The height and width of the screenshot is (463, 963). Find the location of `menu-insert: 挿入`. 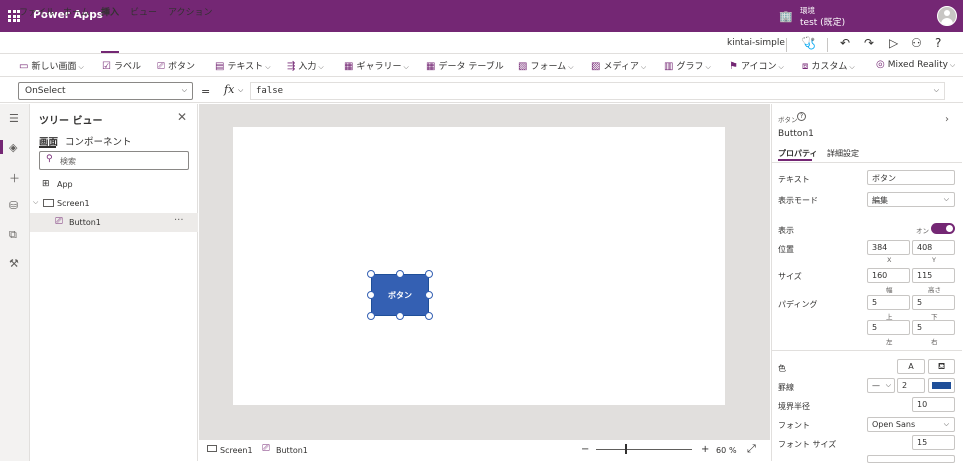

menu-insert: 挿入 is located at coordinates (110, 11).